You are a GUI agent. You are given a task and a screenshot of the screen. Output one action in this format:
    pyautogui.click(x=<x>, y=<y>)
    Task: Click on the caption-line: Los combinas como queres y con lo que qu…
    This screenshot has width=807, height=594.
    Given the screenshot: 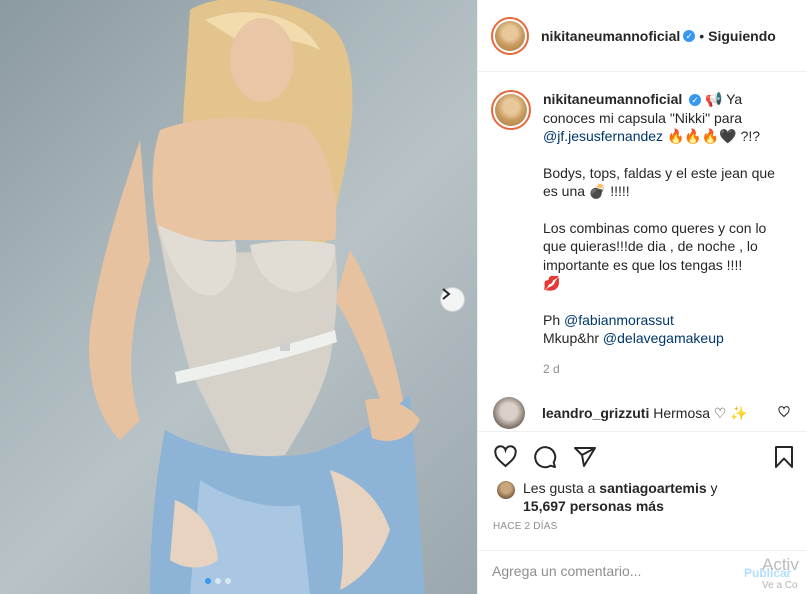 What is the action you would take?
    pyautogui.click(x=655, y=246)
    